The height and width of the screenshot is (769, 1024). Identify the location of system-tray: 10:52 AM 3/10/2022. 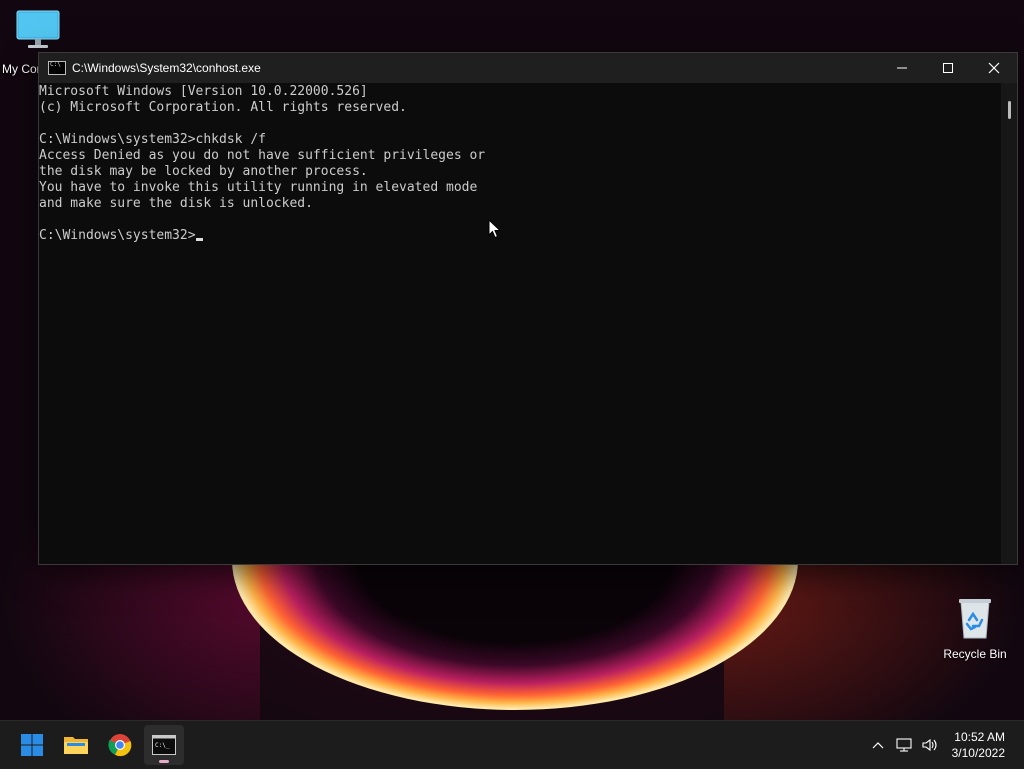
(944, 745).